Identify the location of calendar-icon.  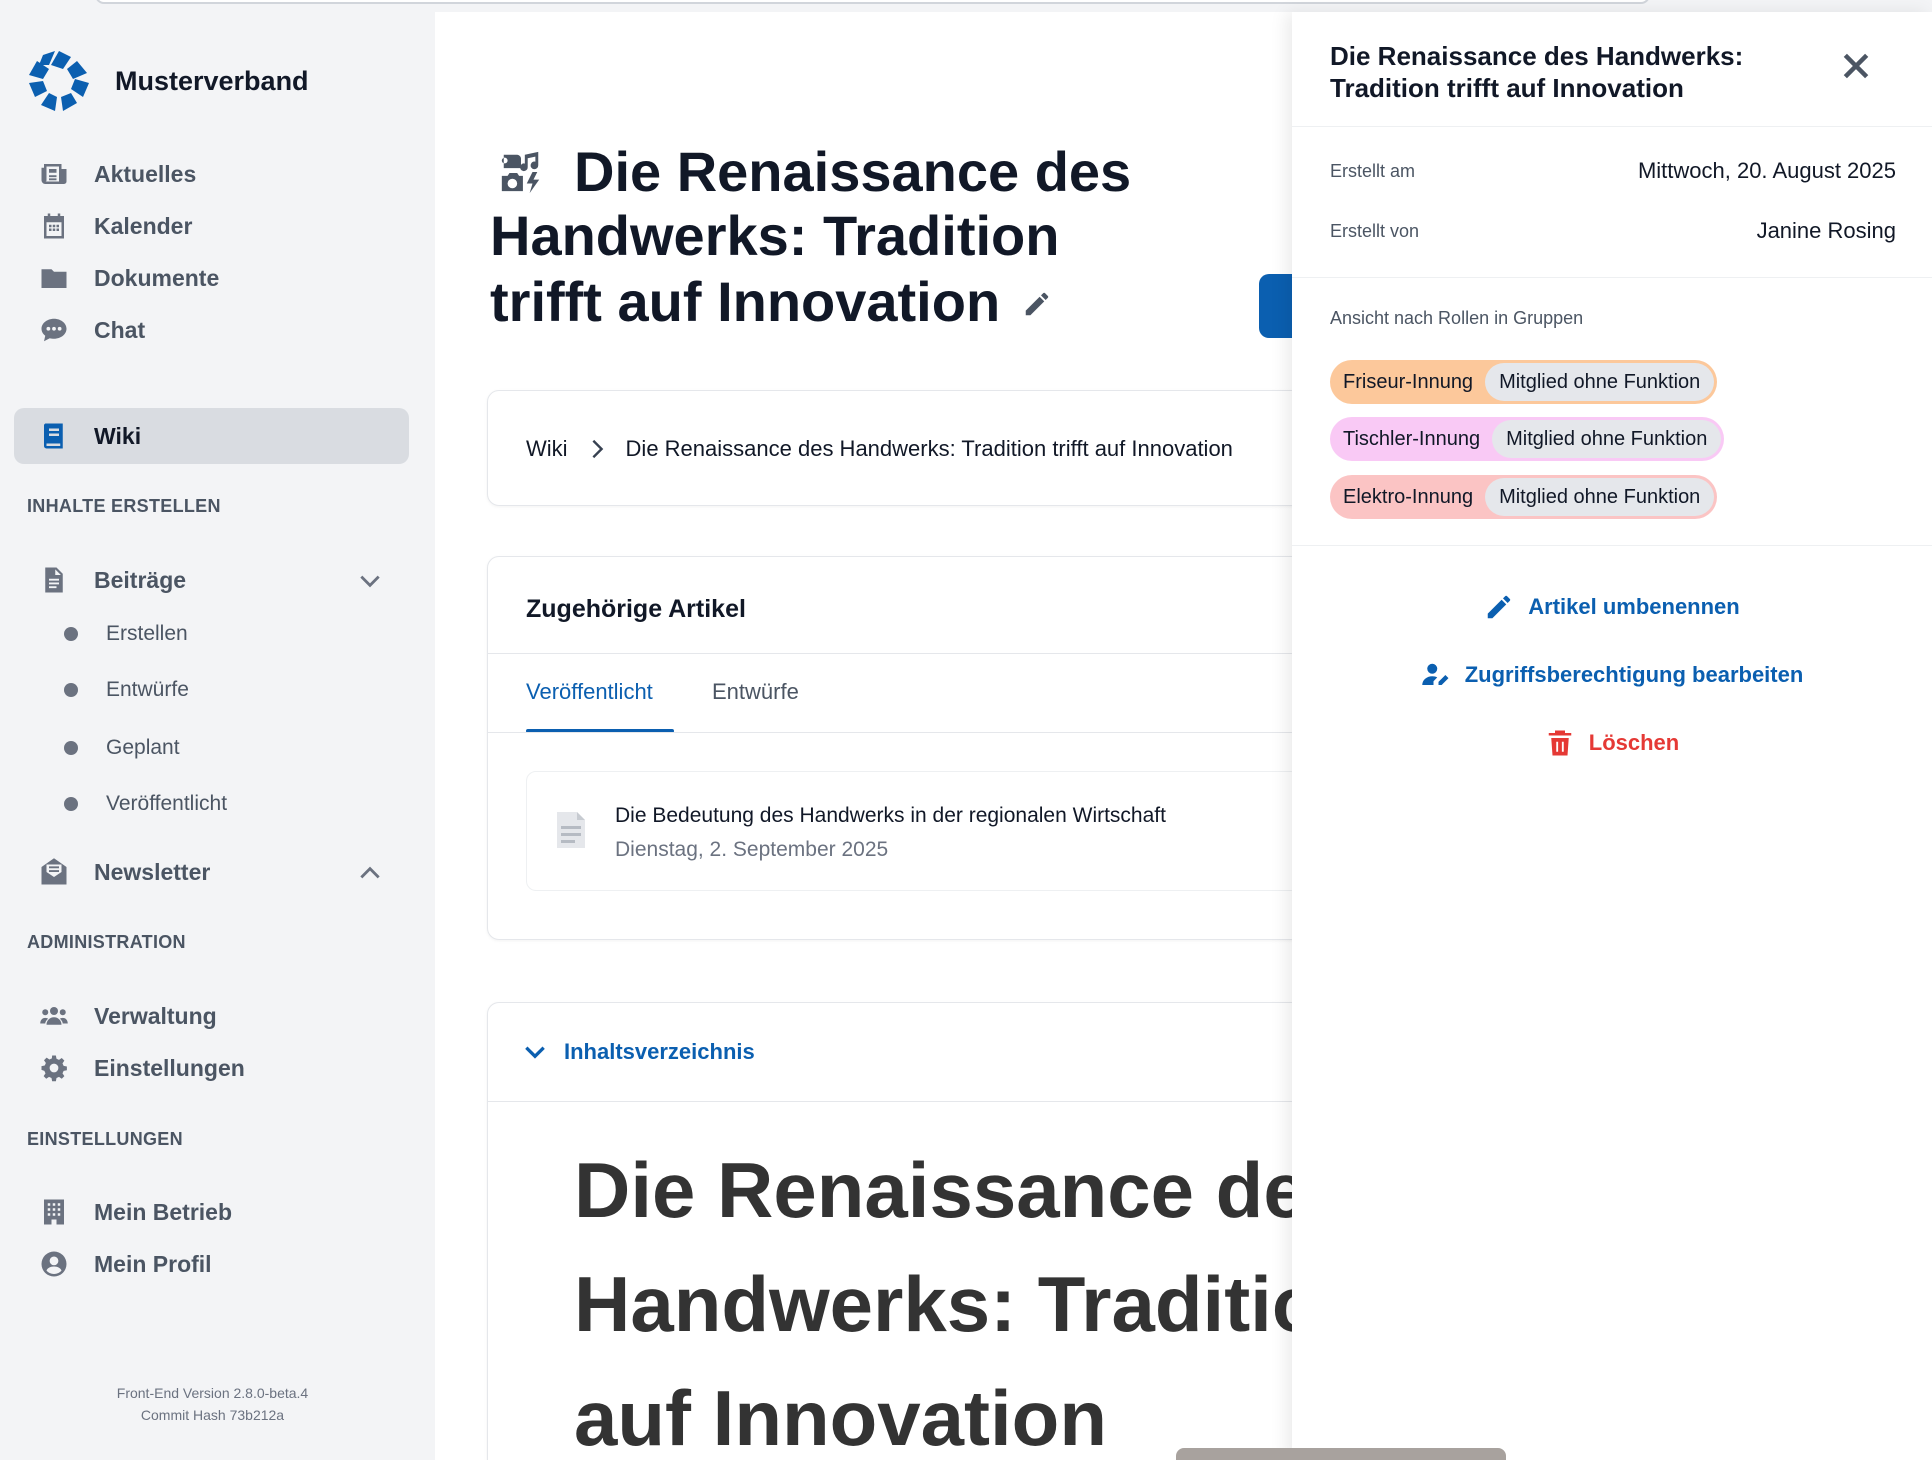
(54, 226).